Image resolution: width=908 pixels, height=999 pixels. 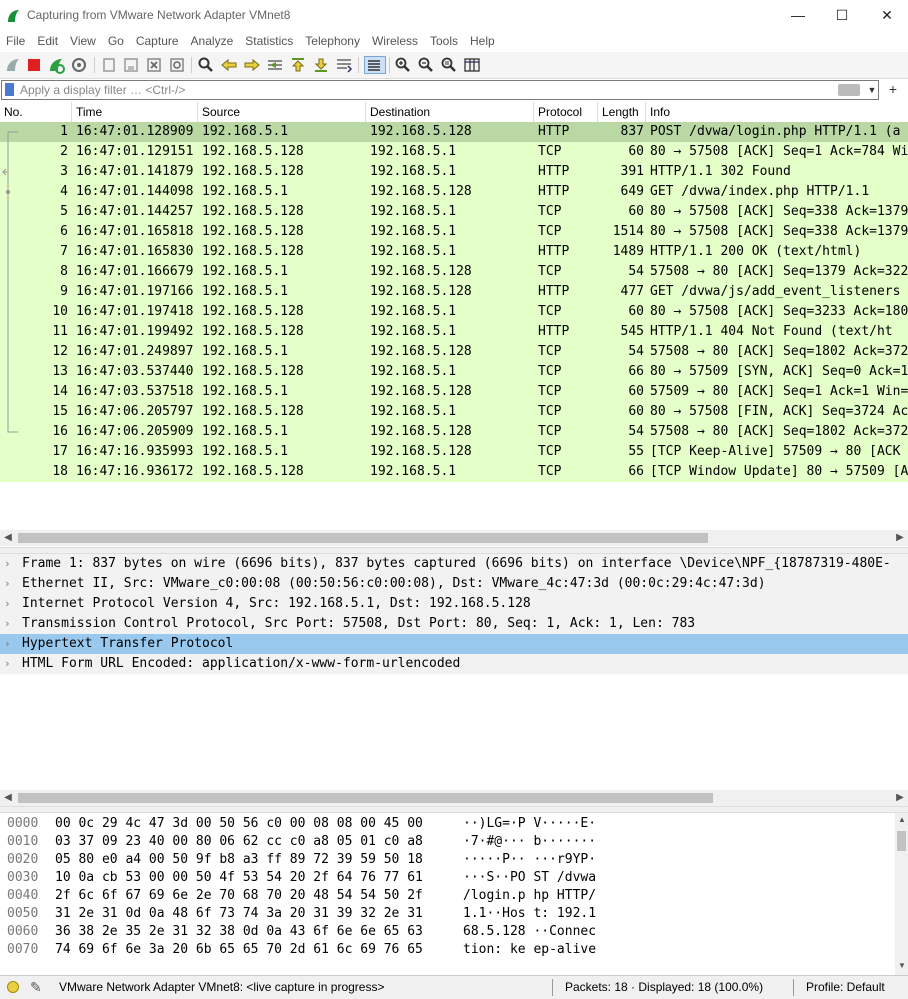 What do you see at coordinates (36, 112) in the screenshot?
I see `column-header-no: No.` at bounding box center [36, 112].